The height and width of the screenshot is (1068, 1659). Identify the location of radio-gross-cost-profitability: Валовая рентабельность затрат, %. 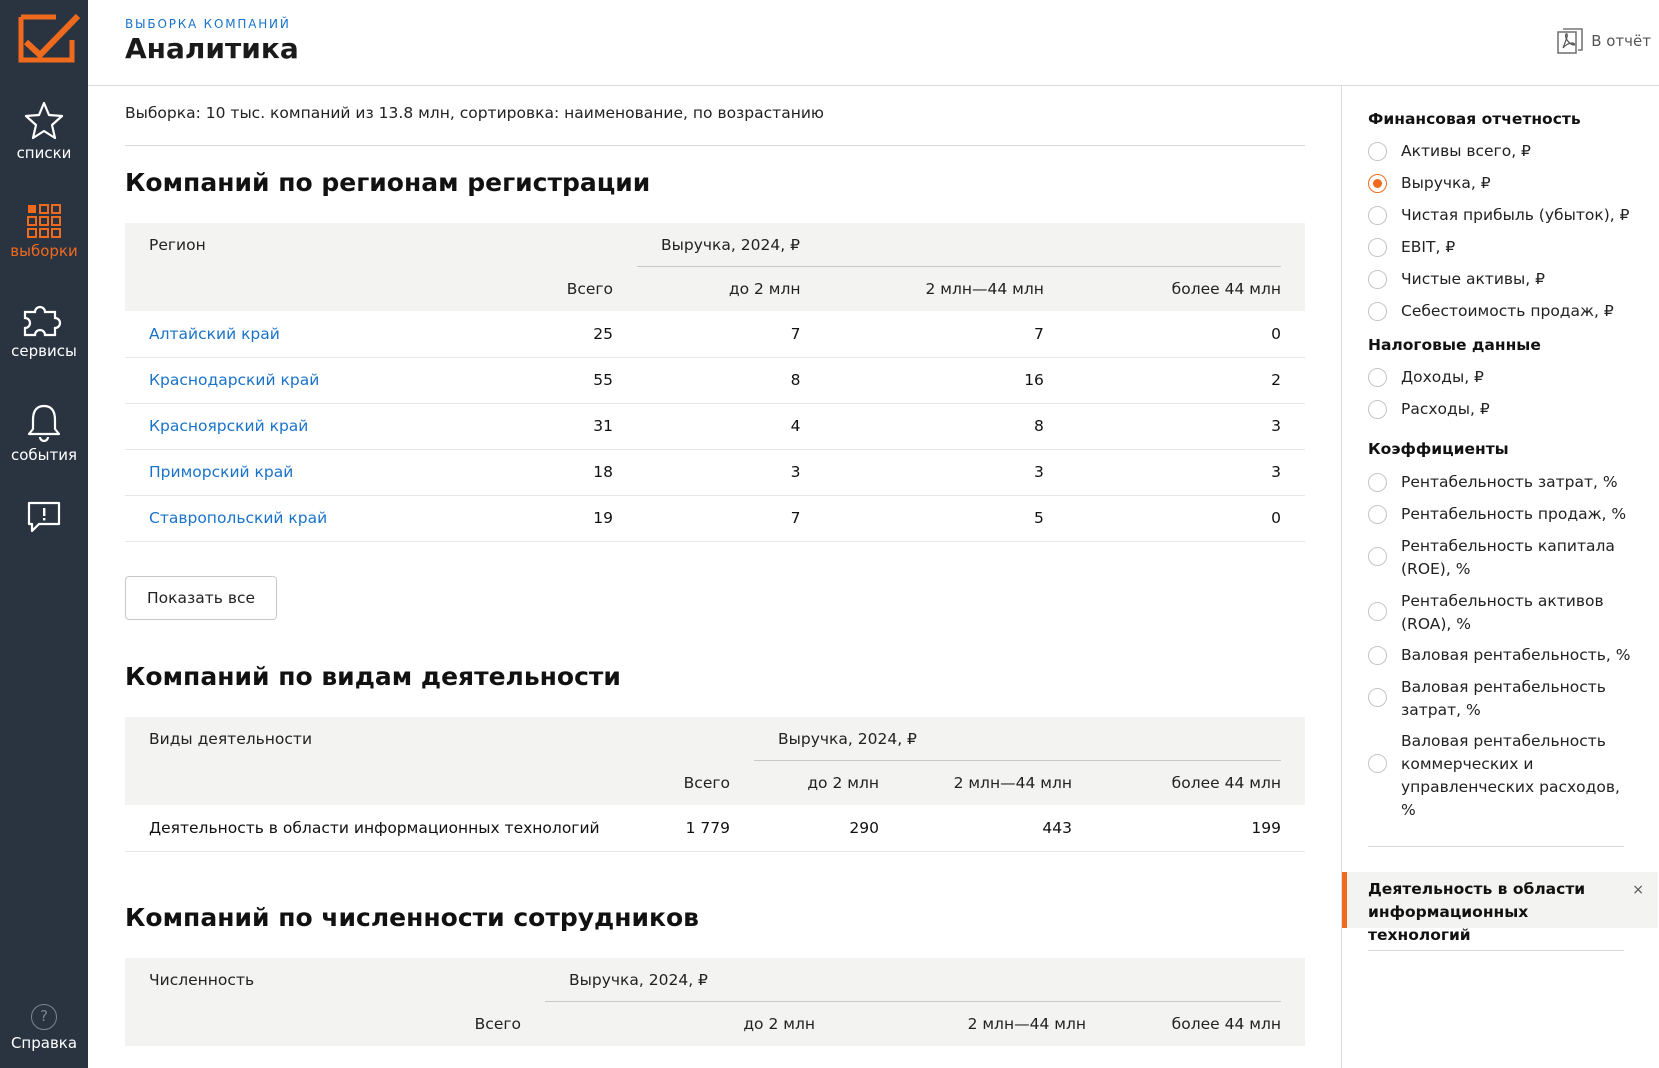
(1499, 699).